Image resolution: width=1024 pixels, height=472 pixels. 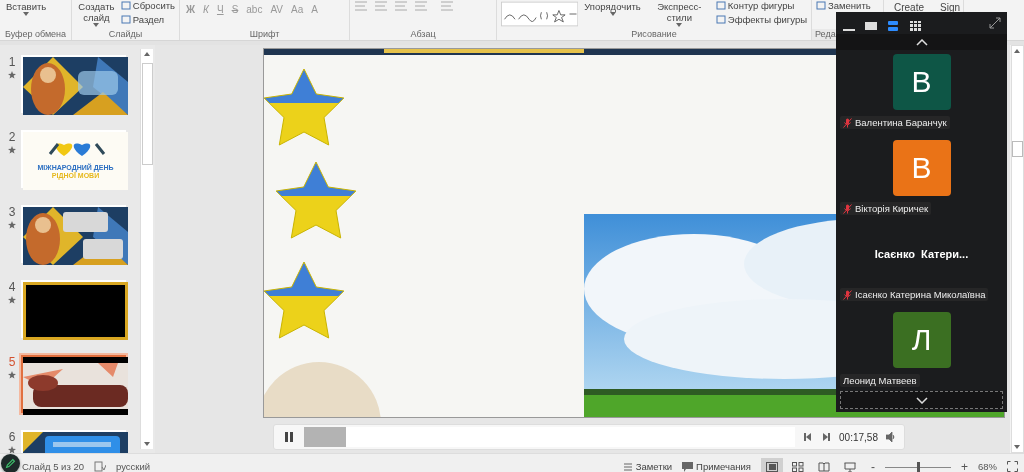 I want to click on slide-number: 2, so click(x=12, y=137).